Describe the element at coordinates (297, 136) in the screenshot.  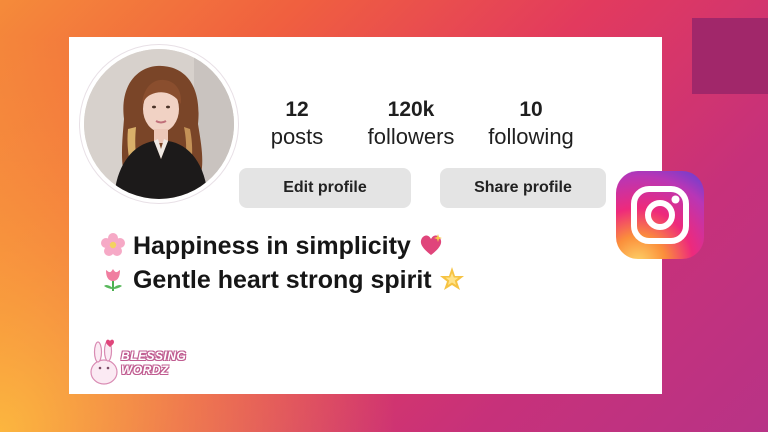
I see `posts-label: posts` at that location.